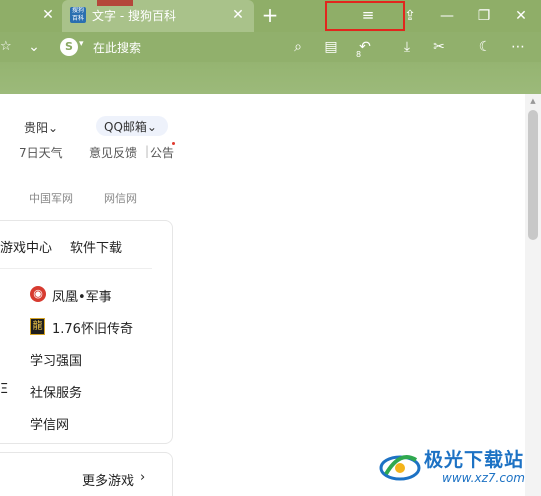 Image resolution: width=541 pixels, height=496 pixels. Describe the element at coordinates (439, 47) in the screenshot. I see `screenshot-scissors-icon: ✂` at that location.